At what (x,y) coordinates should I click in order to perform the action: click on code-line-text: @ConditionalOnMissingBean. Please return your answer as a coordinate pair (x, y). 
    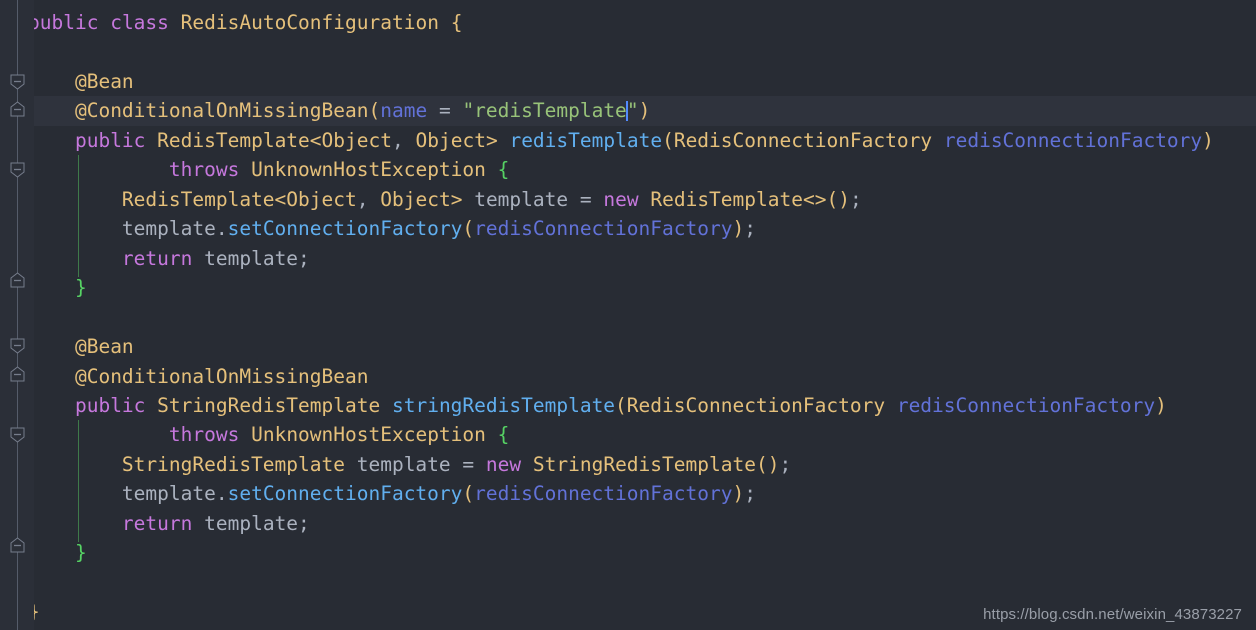
    Looking at the image, I should click on (184, 377).